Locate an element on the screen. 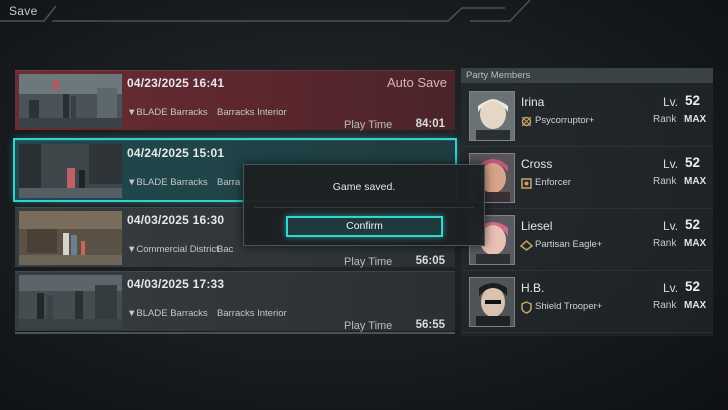 The height and width of the screenshot is (410, 728). party-member: Irina Psycorruptor+ Lv. 52 Rank MAX is located at coordinates (587, 116).